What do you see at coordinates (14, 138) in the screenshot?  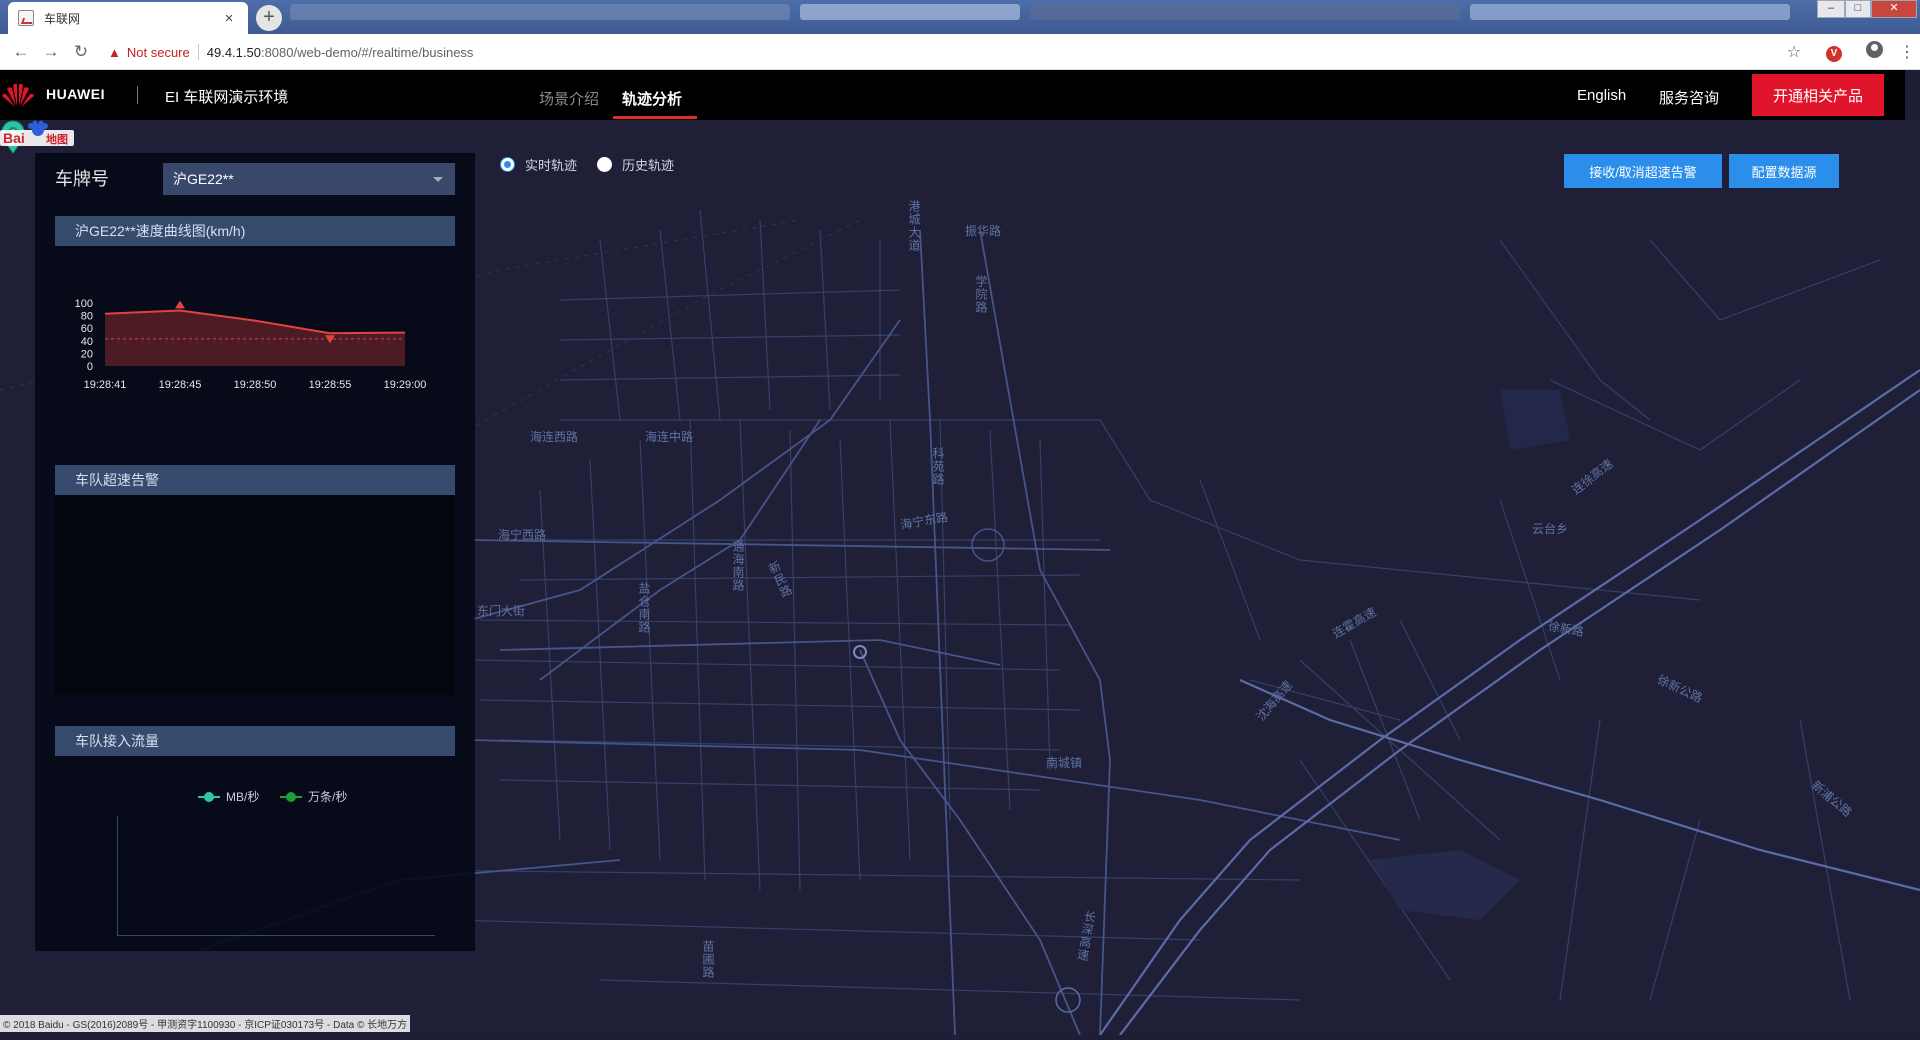 I see `svg-text: Bai` at bounding box center [14, 138].